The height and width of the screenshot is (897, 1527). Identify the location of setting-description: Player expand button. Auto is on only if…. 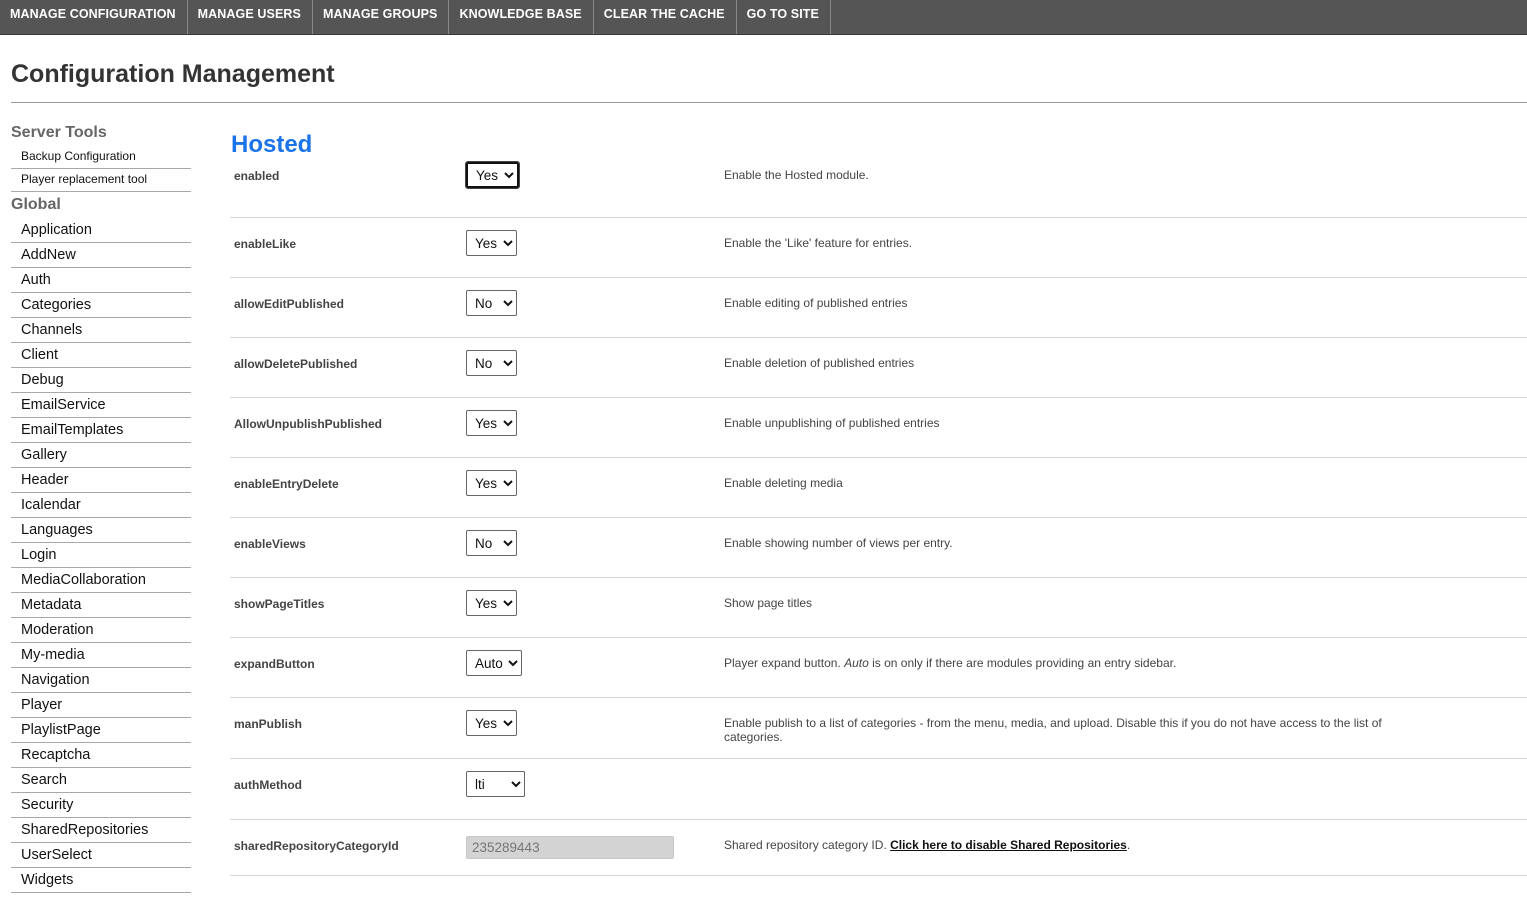
(950, 663).